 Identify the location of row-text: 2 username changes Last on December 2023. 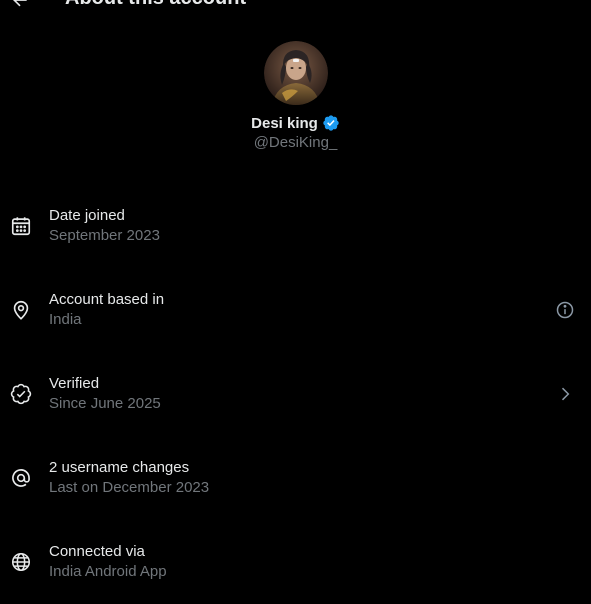
(129, 478).